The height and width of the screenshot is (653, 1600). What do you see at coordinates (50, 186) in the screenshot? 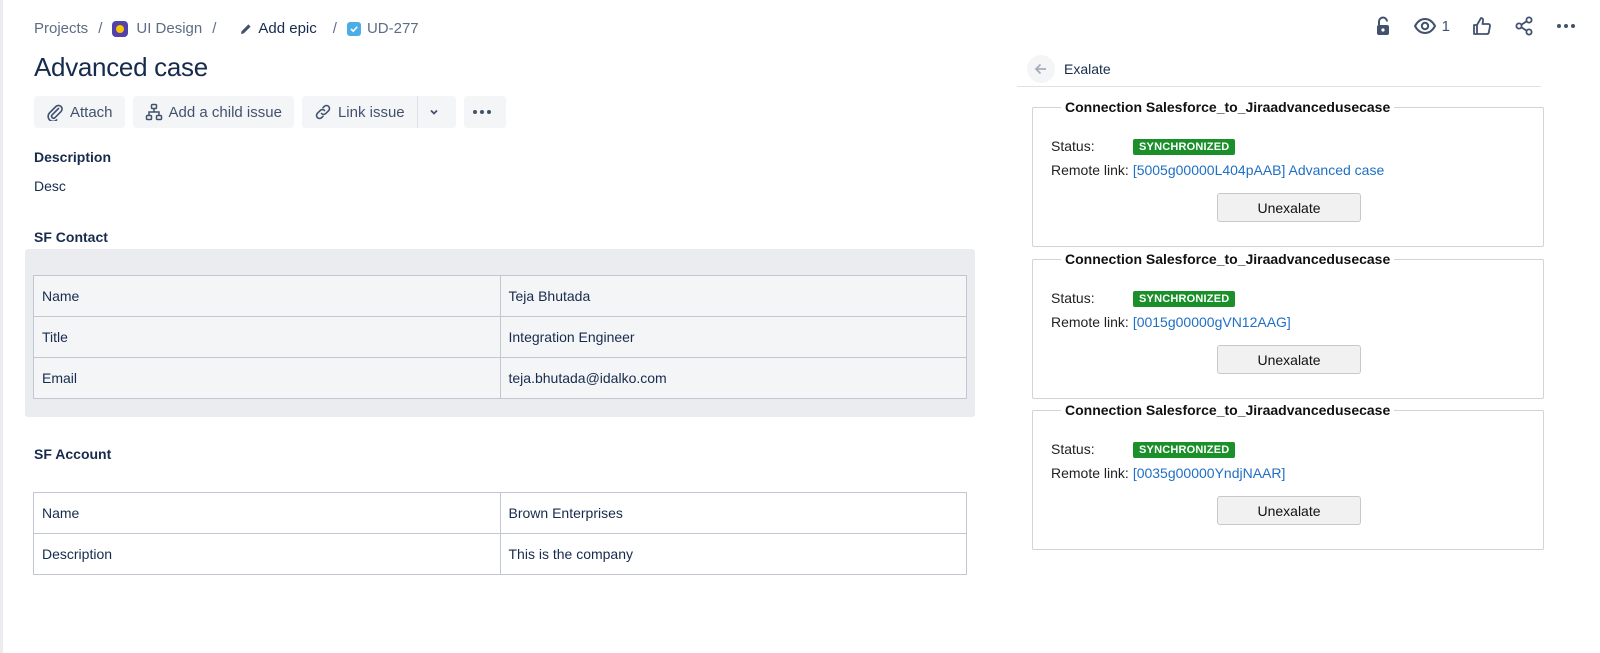
I see `description-text: Desc` at bounding box center [50, 186].